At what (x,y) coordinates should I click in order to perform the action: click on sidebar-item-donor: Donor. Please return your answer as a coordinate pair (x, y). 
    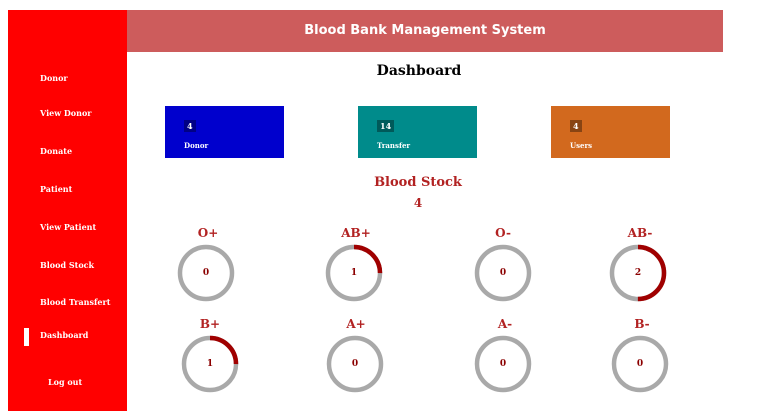
    Looking at the image, I should click on (67, 80).